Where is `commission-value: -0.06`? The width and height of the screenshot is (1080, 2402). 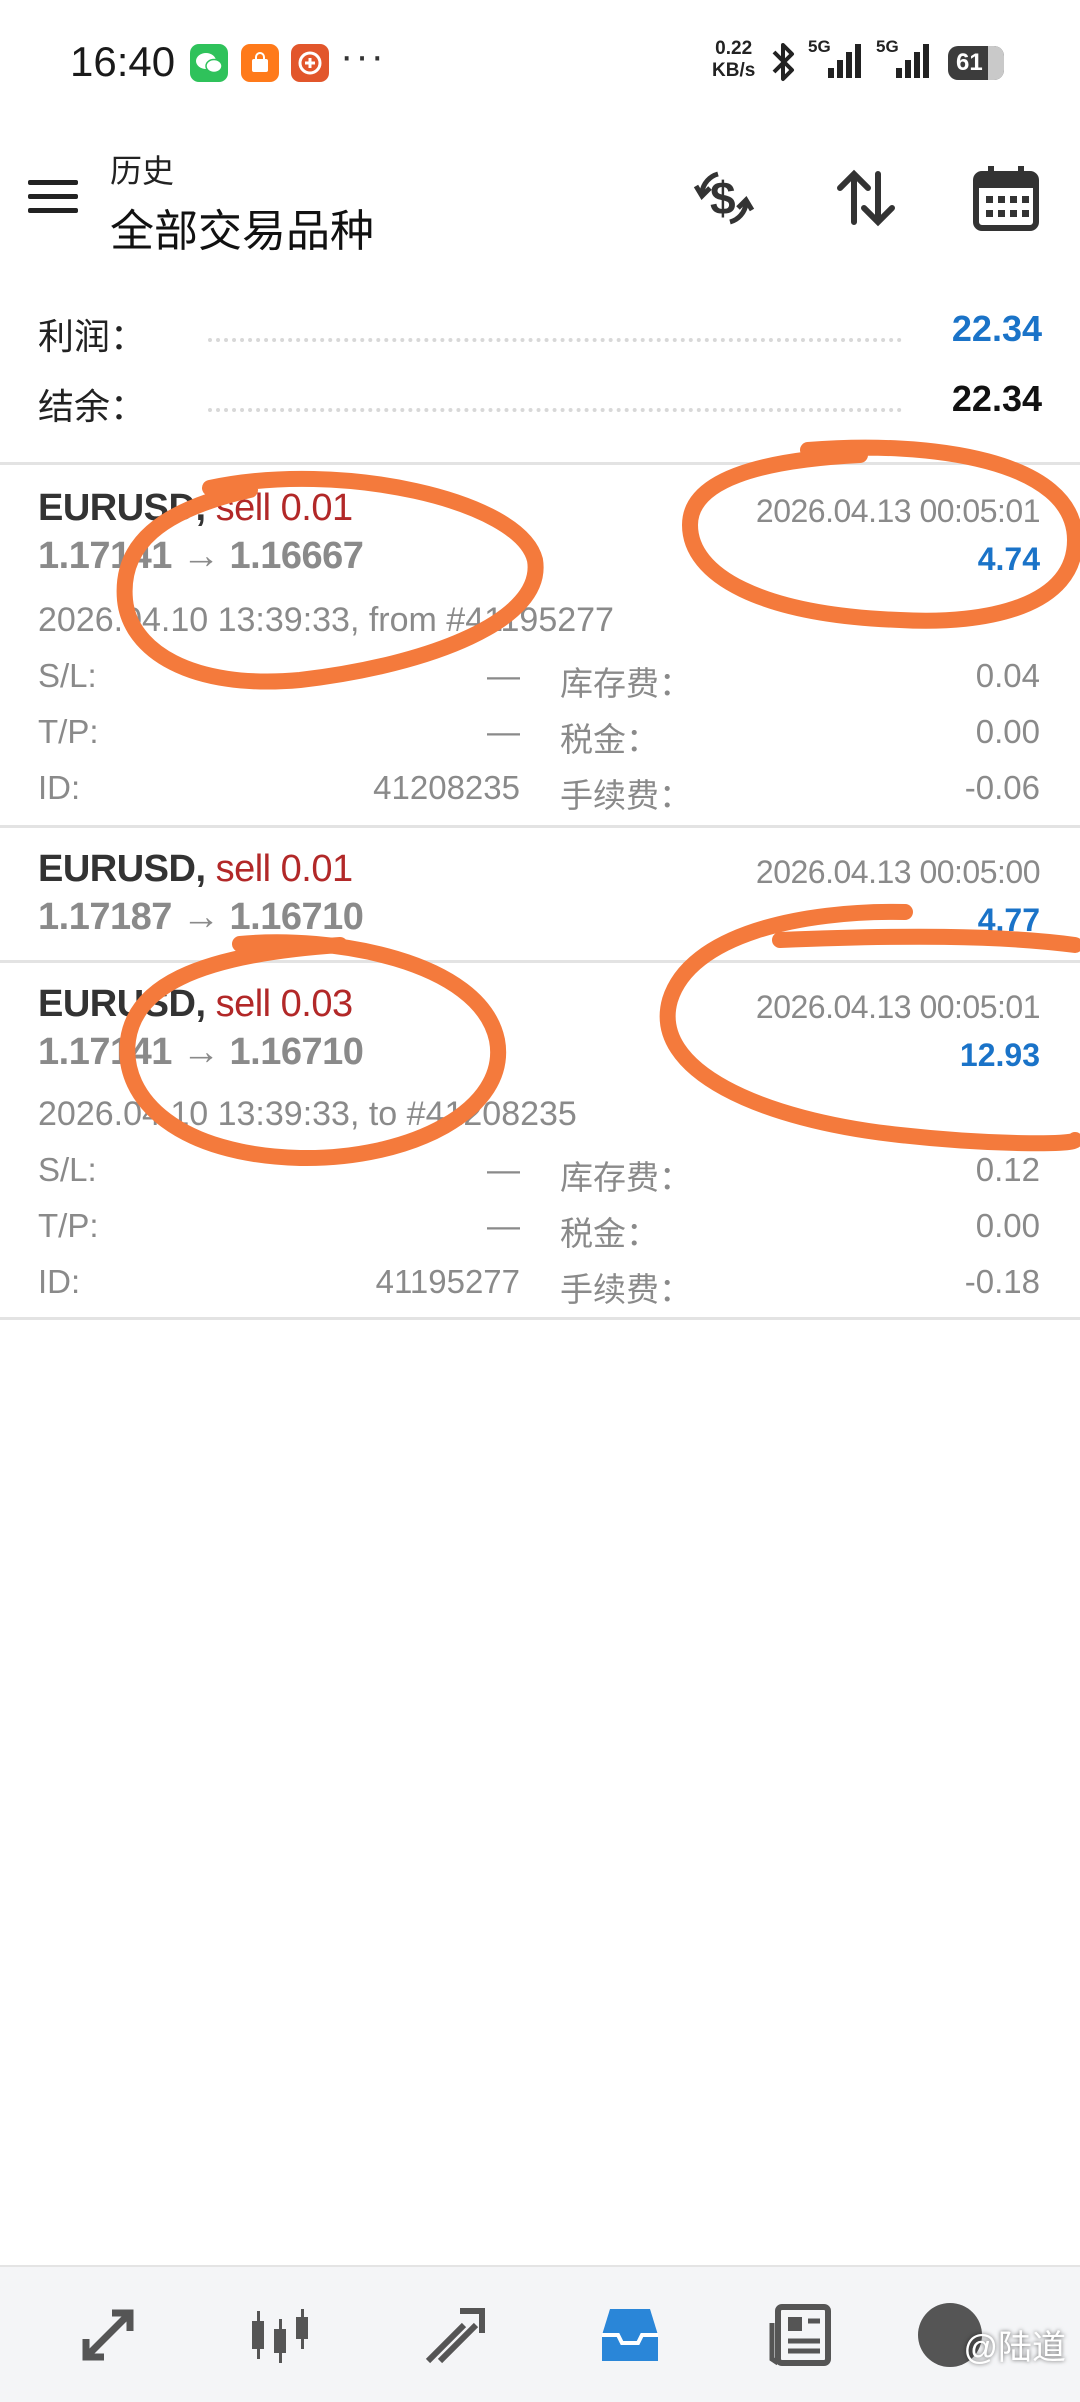
commission-value: -0.06 is located at coordinates (1002, 787).